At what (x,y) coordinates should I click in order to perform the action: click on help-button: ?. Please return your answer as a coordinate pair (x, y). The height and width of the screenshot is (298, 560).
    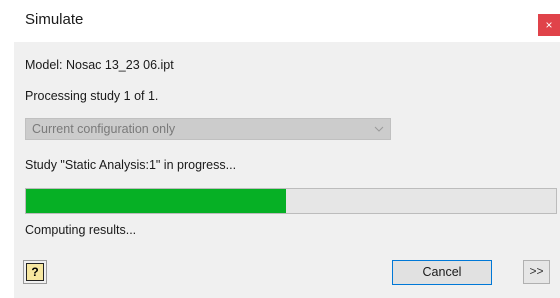
    Looking at the image, I should click on (35, 272).